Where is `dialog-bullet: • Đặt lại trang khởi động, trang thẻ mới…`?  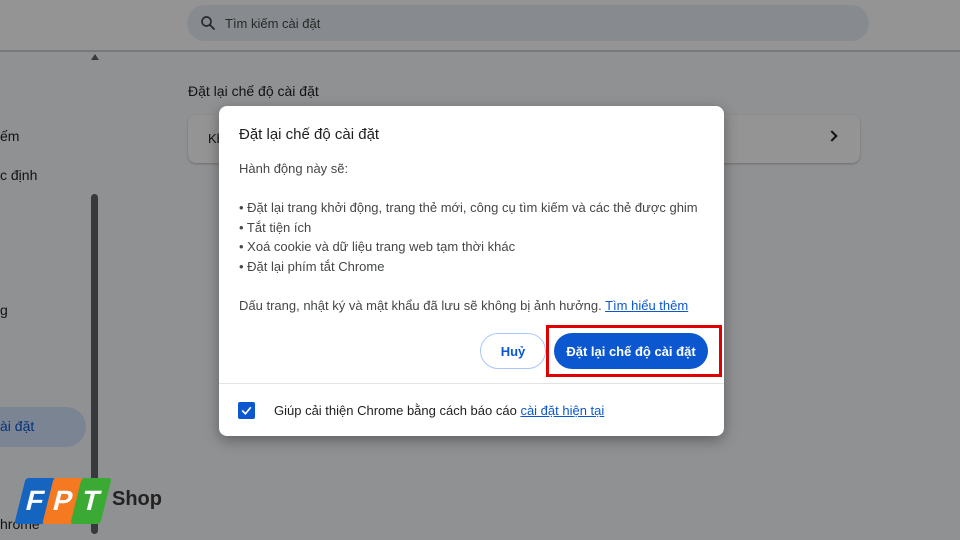
dialog-bullet: • Đặt lại trang khởi động, trang thẻ mới… is located at coordinates (468, 207).